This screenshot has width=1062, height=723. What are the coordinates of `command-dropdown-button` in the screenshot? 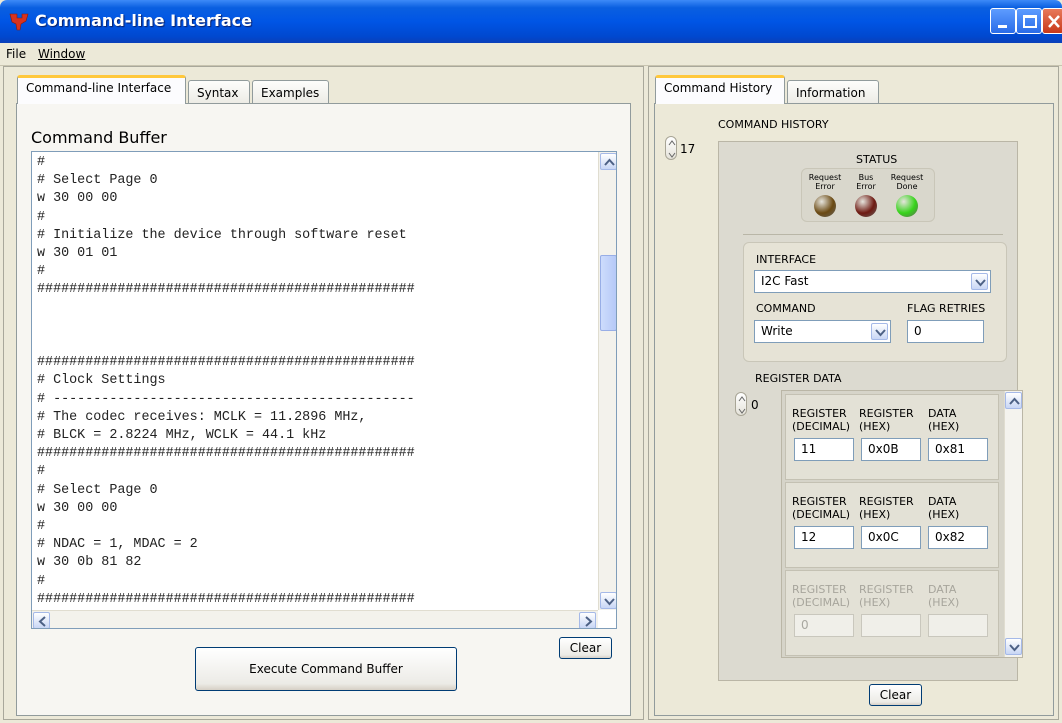 It's located at (879, 331).